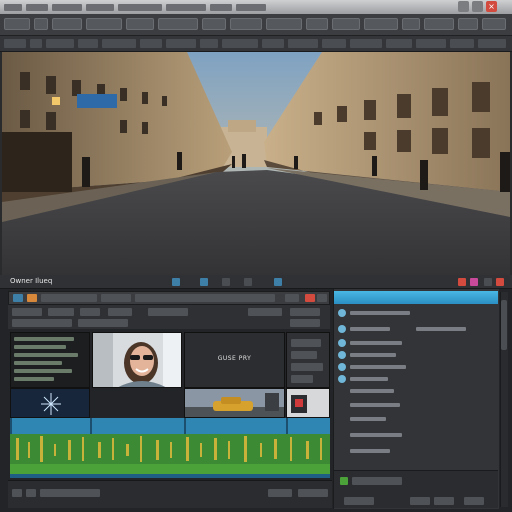 The width and height of the screenshot is (512, 512). I want to click on clip-thumbnail-star, so click(50, 403).